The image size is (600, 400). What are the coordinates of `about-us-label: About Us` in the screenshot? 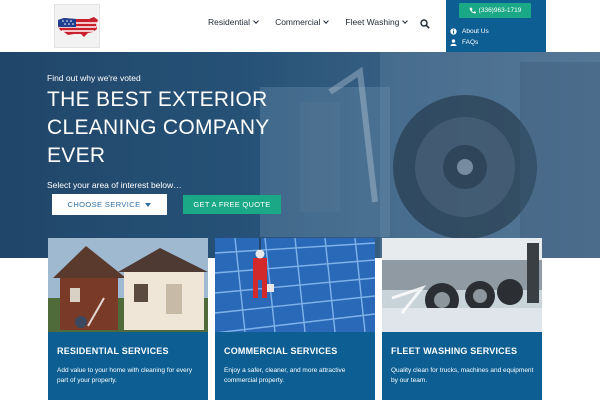 It's located at (475, 31).